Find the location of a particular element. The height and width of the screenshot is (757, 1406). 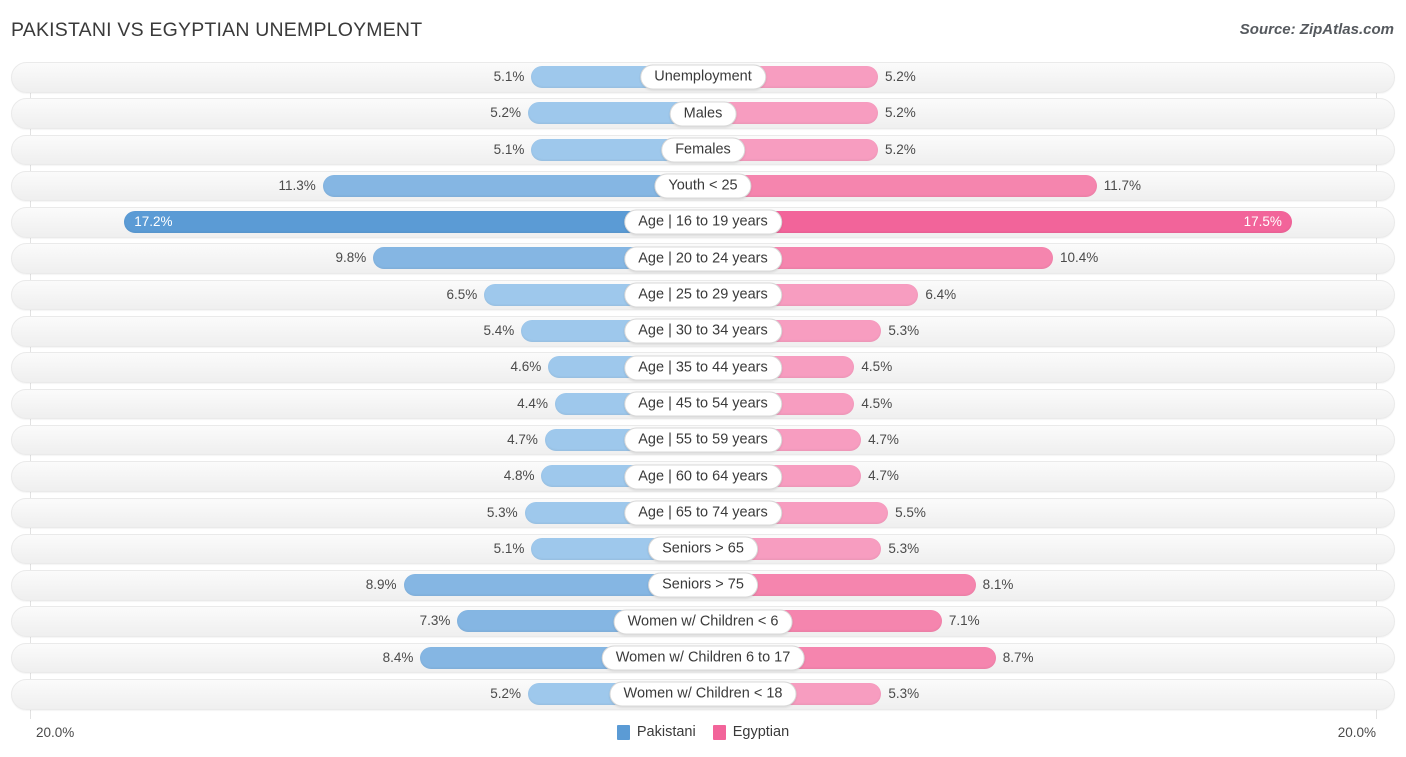

row-label-pill: Females is located at coordinates (703, 150).